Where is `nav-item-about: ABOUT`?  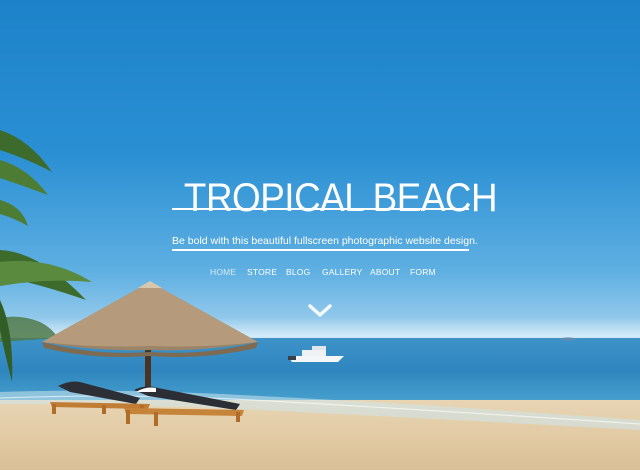 nav-item-about: ABOUT is located at coordinates (385, 272).